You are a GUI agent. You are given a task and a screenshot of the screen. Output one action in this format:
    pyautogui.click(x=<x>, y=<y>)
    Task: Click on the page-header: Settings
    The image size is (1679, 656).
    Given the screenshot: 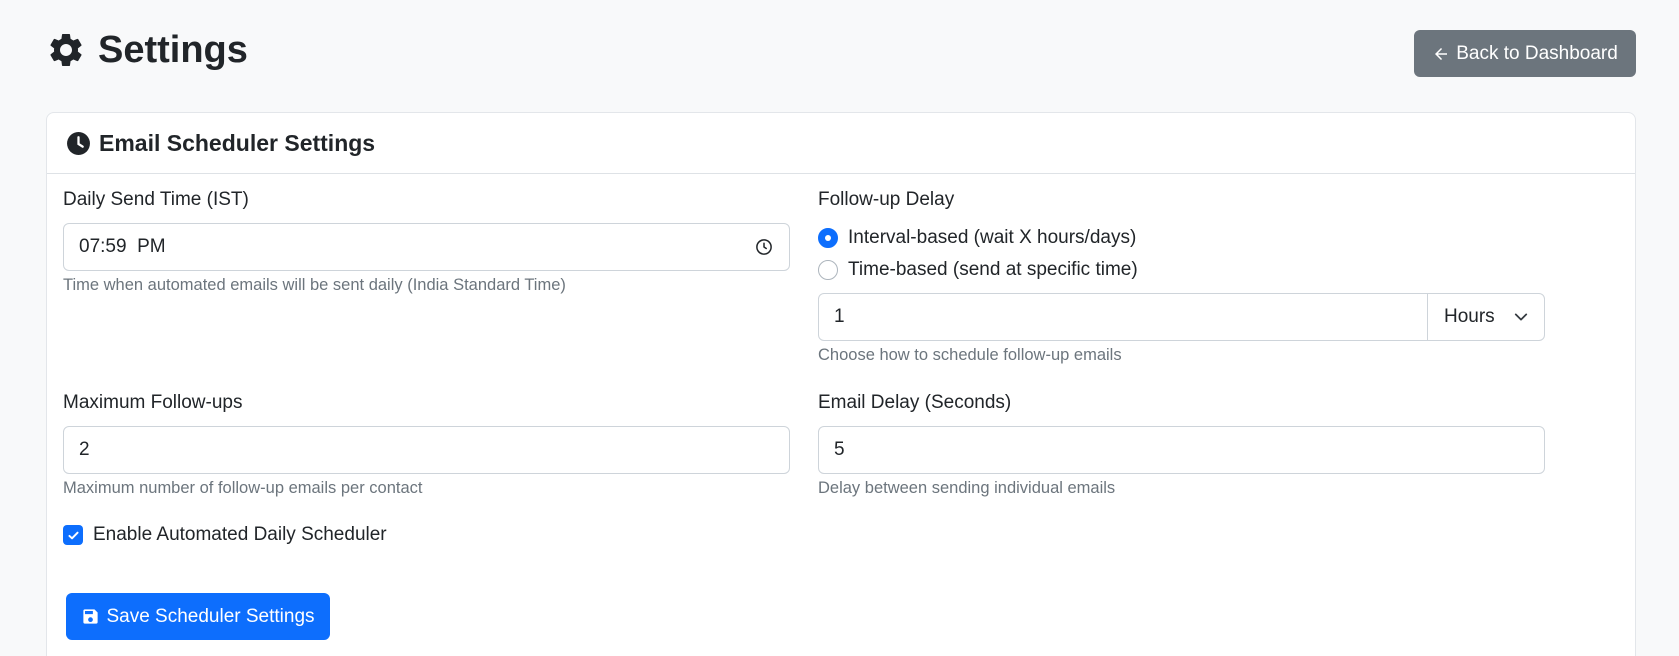 What is the action you would take?
    pyautogui.click(x=147, y=50)
    